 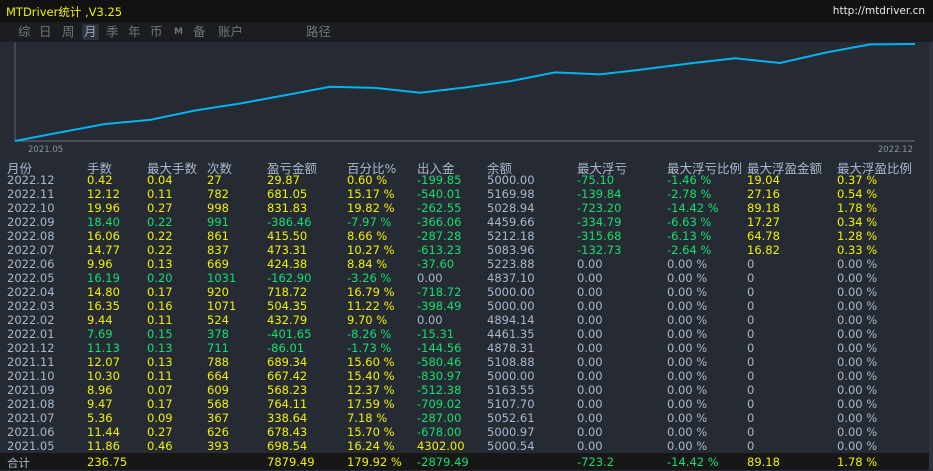 What do you see at coordinates (439, 376) in the screenshot?
I see `table-cell: -830.97` at bounding box center [439, 376].